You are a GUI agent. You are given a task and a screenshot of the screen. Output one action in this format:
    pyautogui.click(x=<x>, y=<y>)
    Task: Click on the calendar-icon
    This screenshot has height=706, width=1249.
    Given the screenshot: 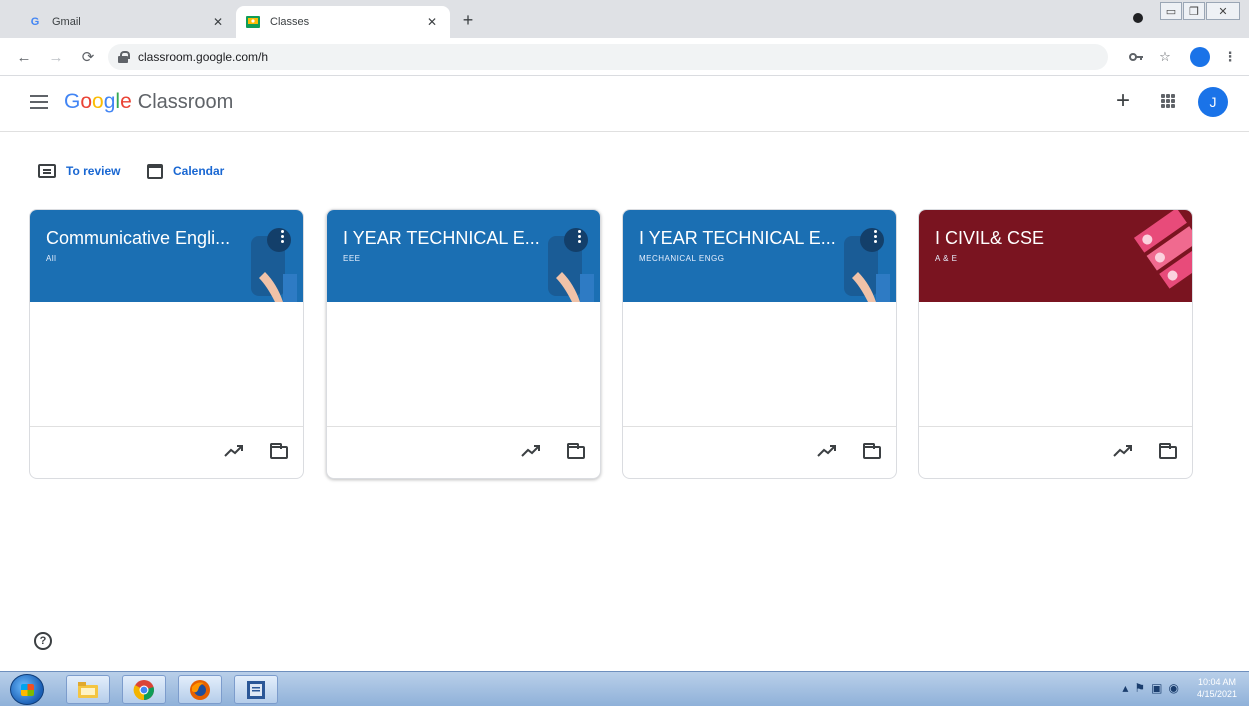 What is the action you would take?
    pyautogui.click(x=155, y=171)
    